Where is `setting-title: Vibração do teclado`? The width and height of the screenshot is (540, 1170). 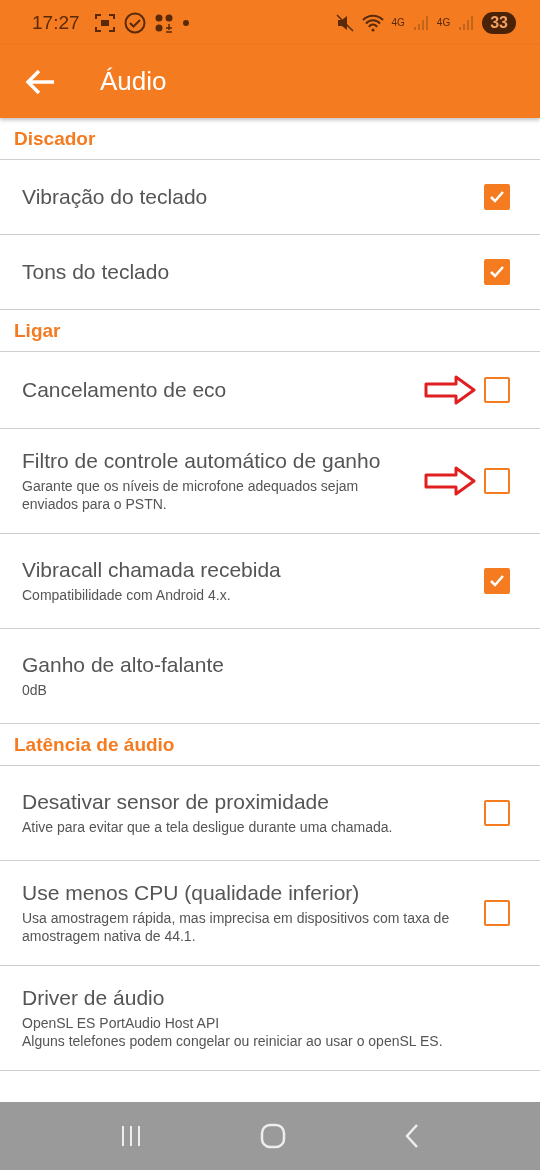
setting-title: Vibração do teclado is located at coordinates (115, 197).